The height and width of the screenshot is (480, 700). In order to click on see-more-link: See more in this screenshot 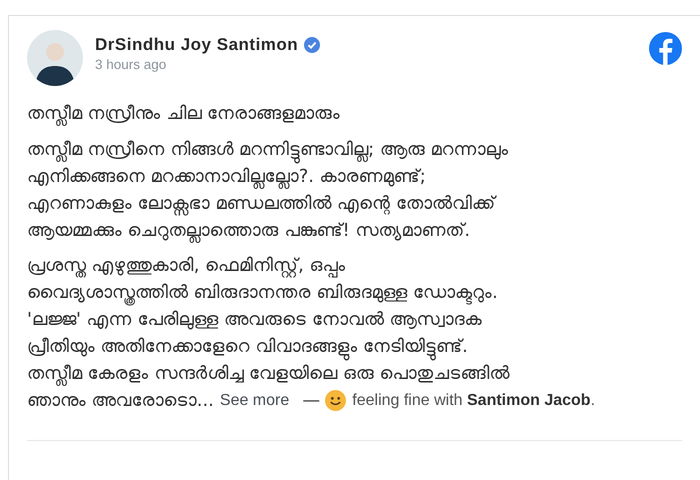, I will do `click(255, 400)`.